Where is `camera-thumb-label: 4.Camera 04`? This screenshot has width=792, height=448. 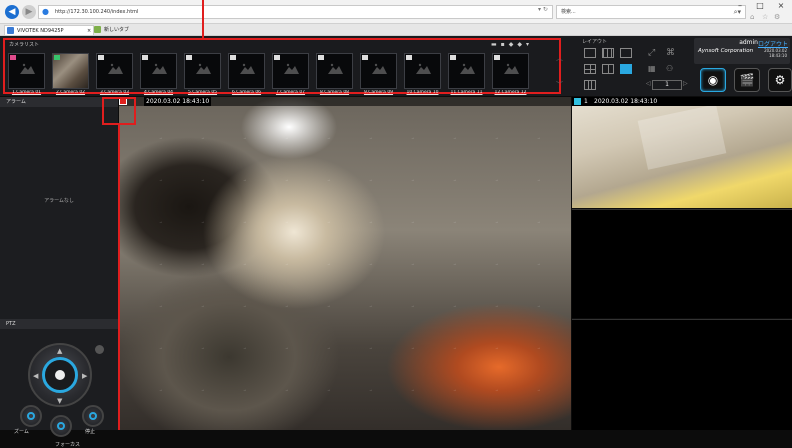
camera-thumb-label: 4.Camera 04 is located at coordinates (158, 92).